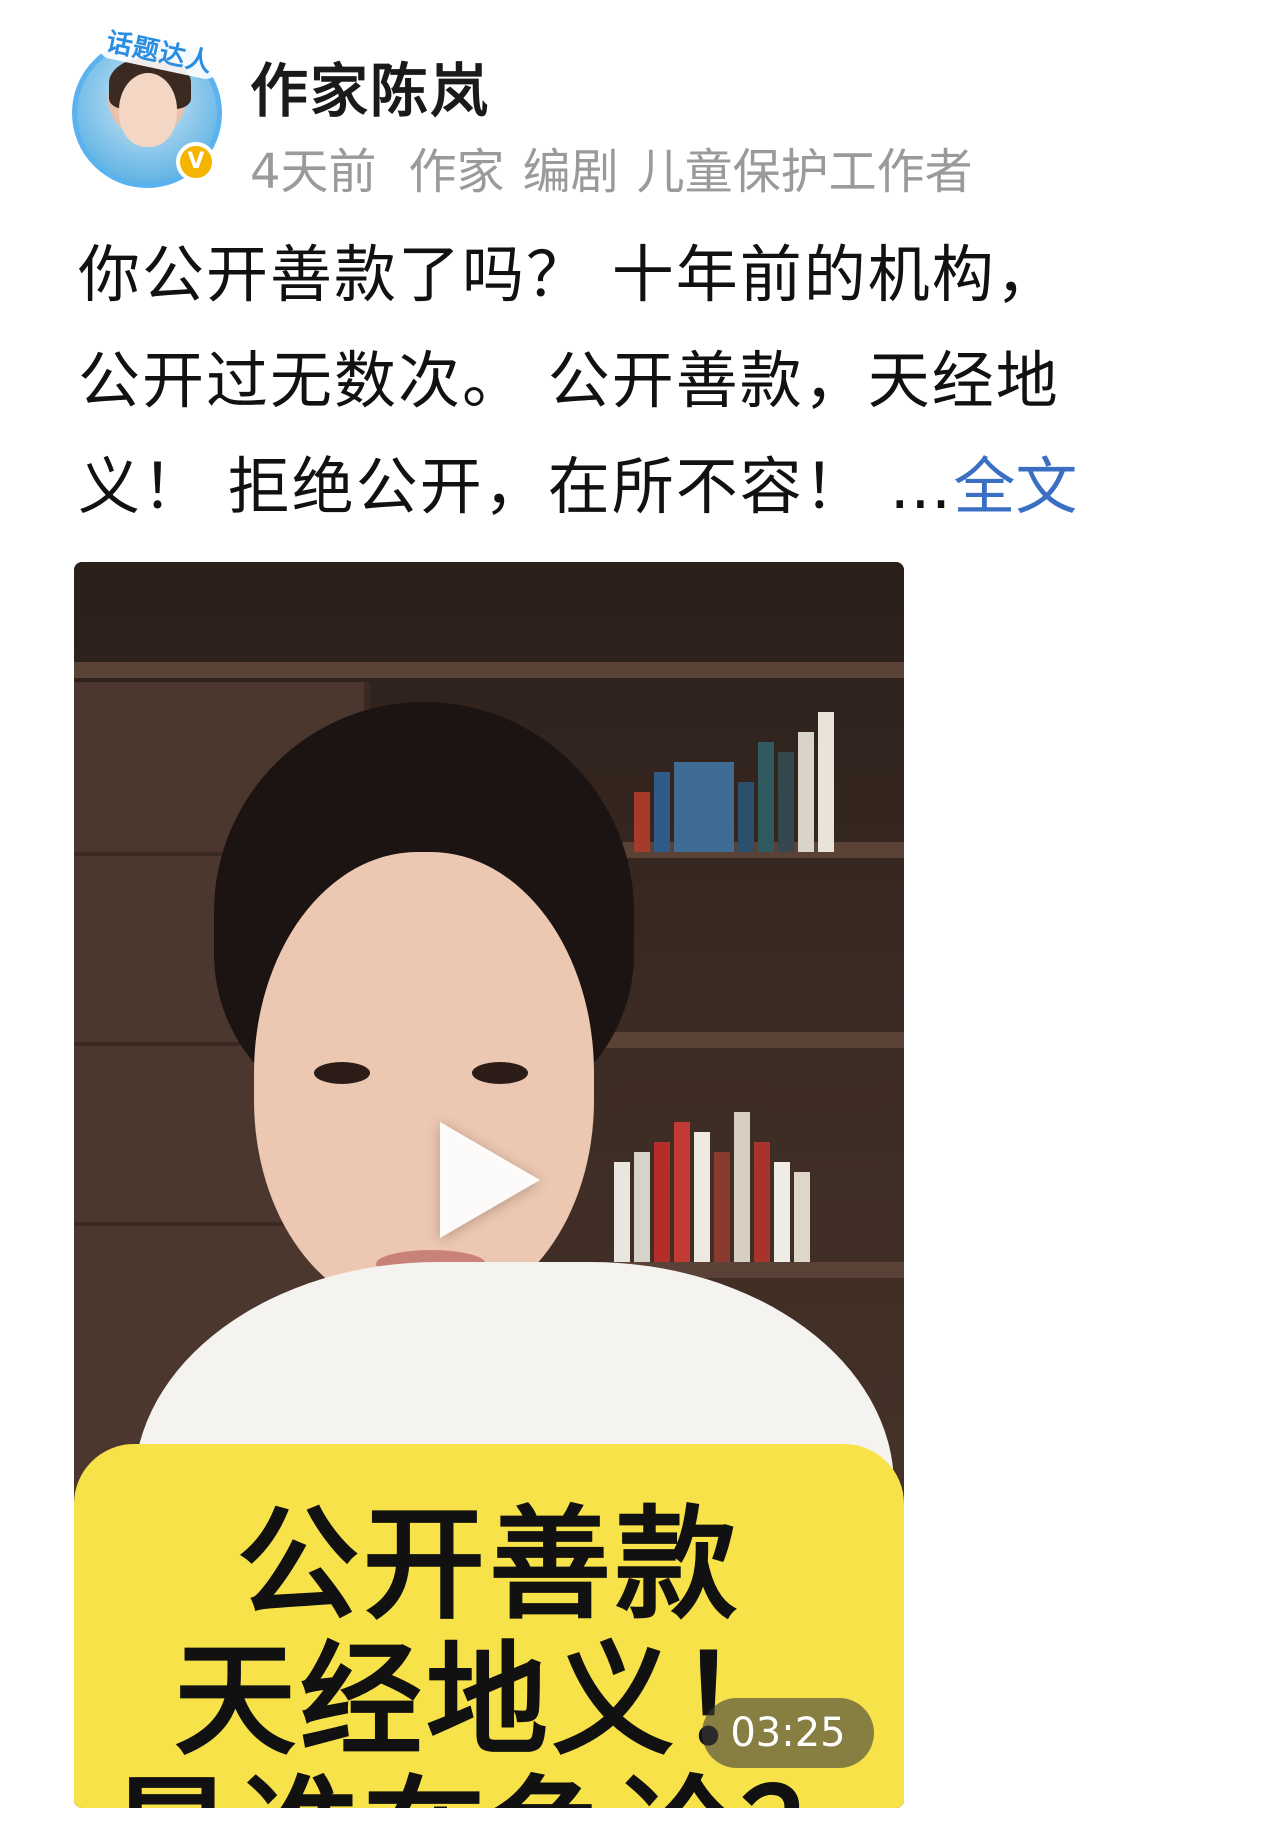  What do you see at coordinates (489, 1791) in the screenshot?
I see `video-caption-line: 是谁在争论？` at bounding box center [489, 1791].